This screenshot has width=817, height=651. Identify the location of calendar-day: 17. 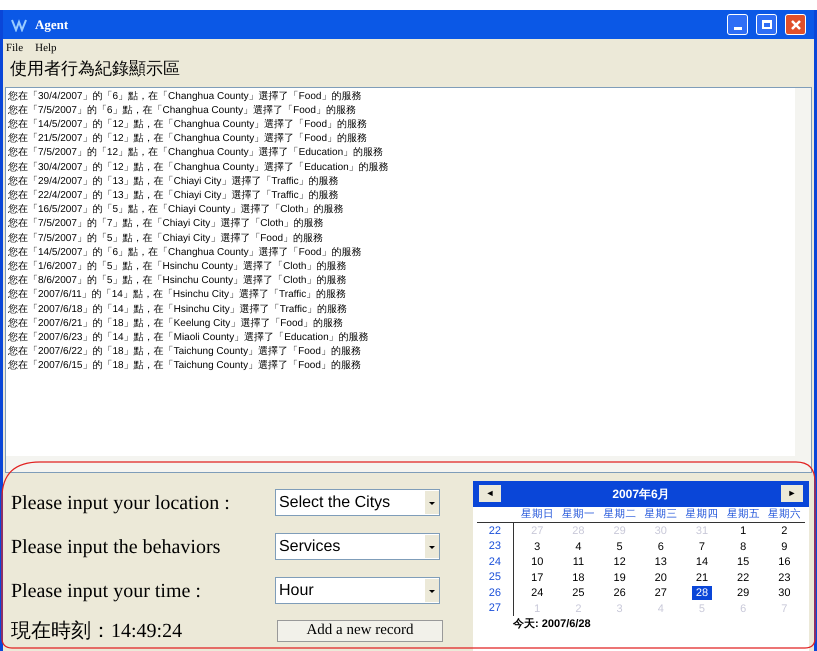
(537, 577).